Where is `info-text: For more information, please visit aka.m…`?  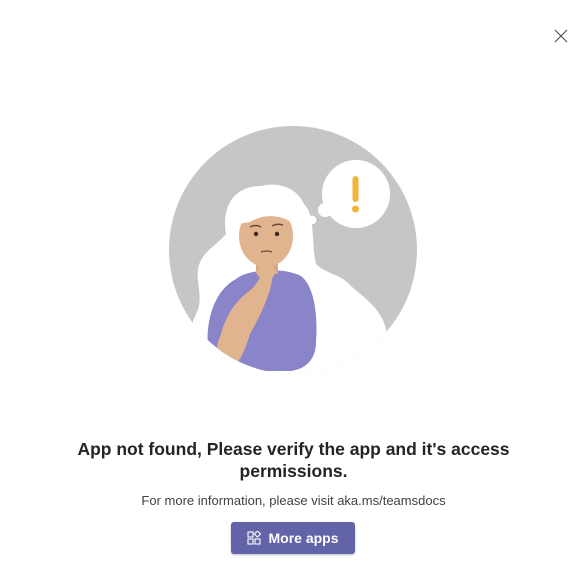 info-text: For more information, please visit aka.m… is located at coordinates (293, 500).